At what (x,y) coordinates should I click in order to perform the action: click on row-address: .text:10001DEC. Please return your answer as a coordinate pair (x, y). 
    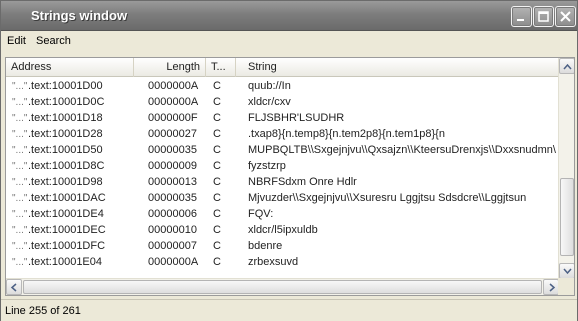
    Looking at the image, I should click on (67, 230).